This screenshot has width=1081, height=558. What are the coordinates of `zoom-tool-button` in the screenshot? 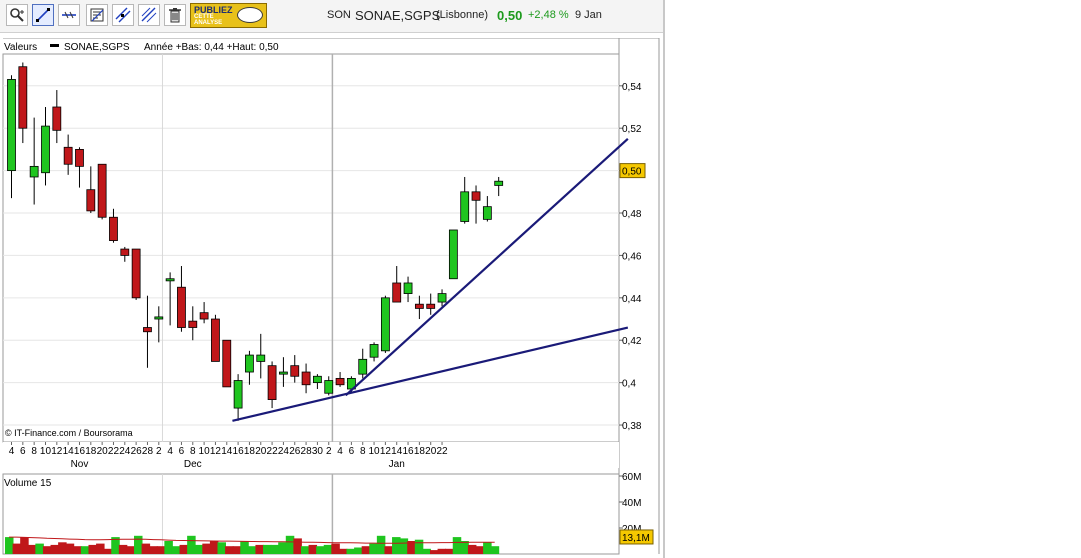 It's located at (17, 15).